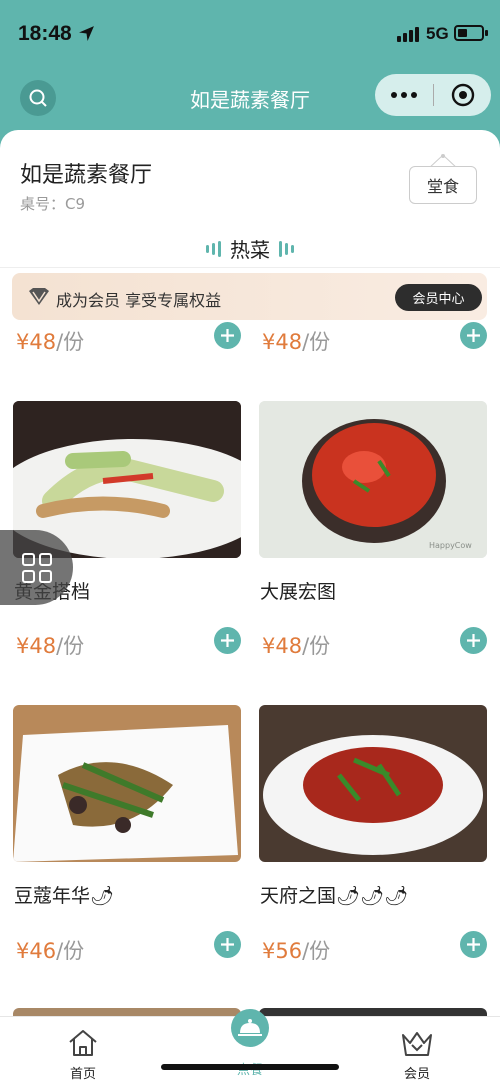 This screenshot has width=500, height=1083. What do you see at coordinates (416, 1074) in the screenshot?
I see `tab-member-label: 会员` at bounding box center [416, 1074].